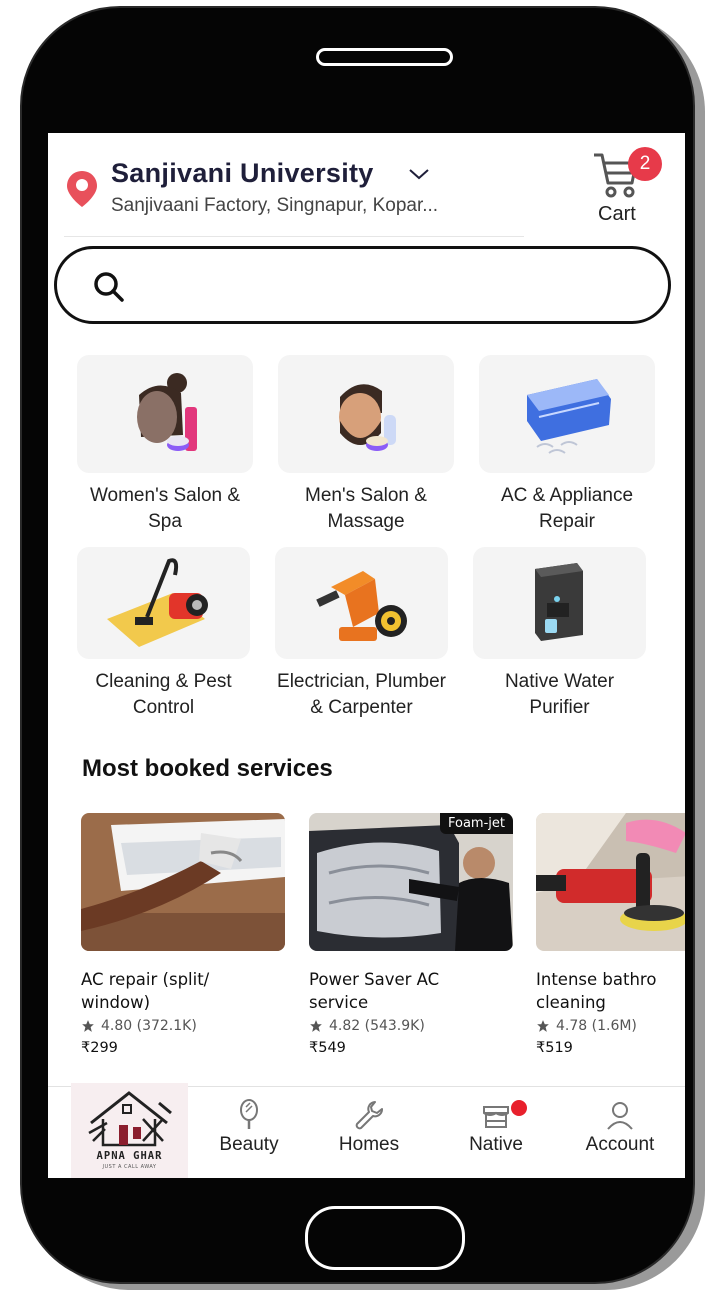 Image resolution: width=705 pixels, height=1290 pixels. Describe the element at coordinates (596, 1026) in the screenshot. I see `rating-value: 4.78 (1.6M)` at that location.